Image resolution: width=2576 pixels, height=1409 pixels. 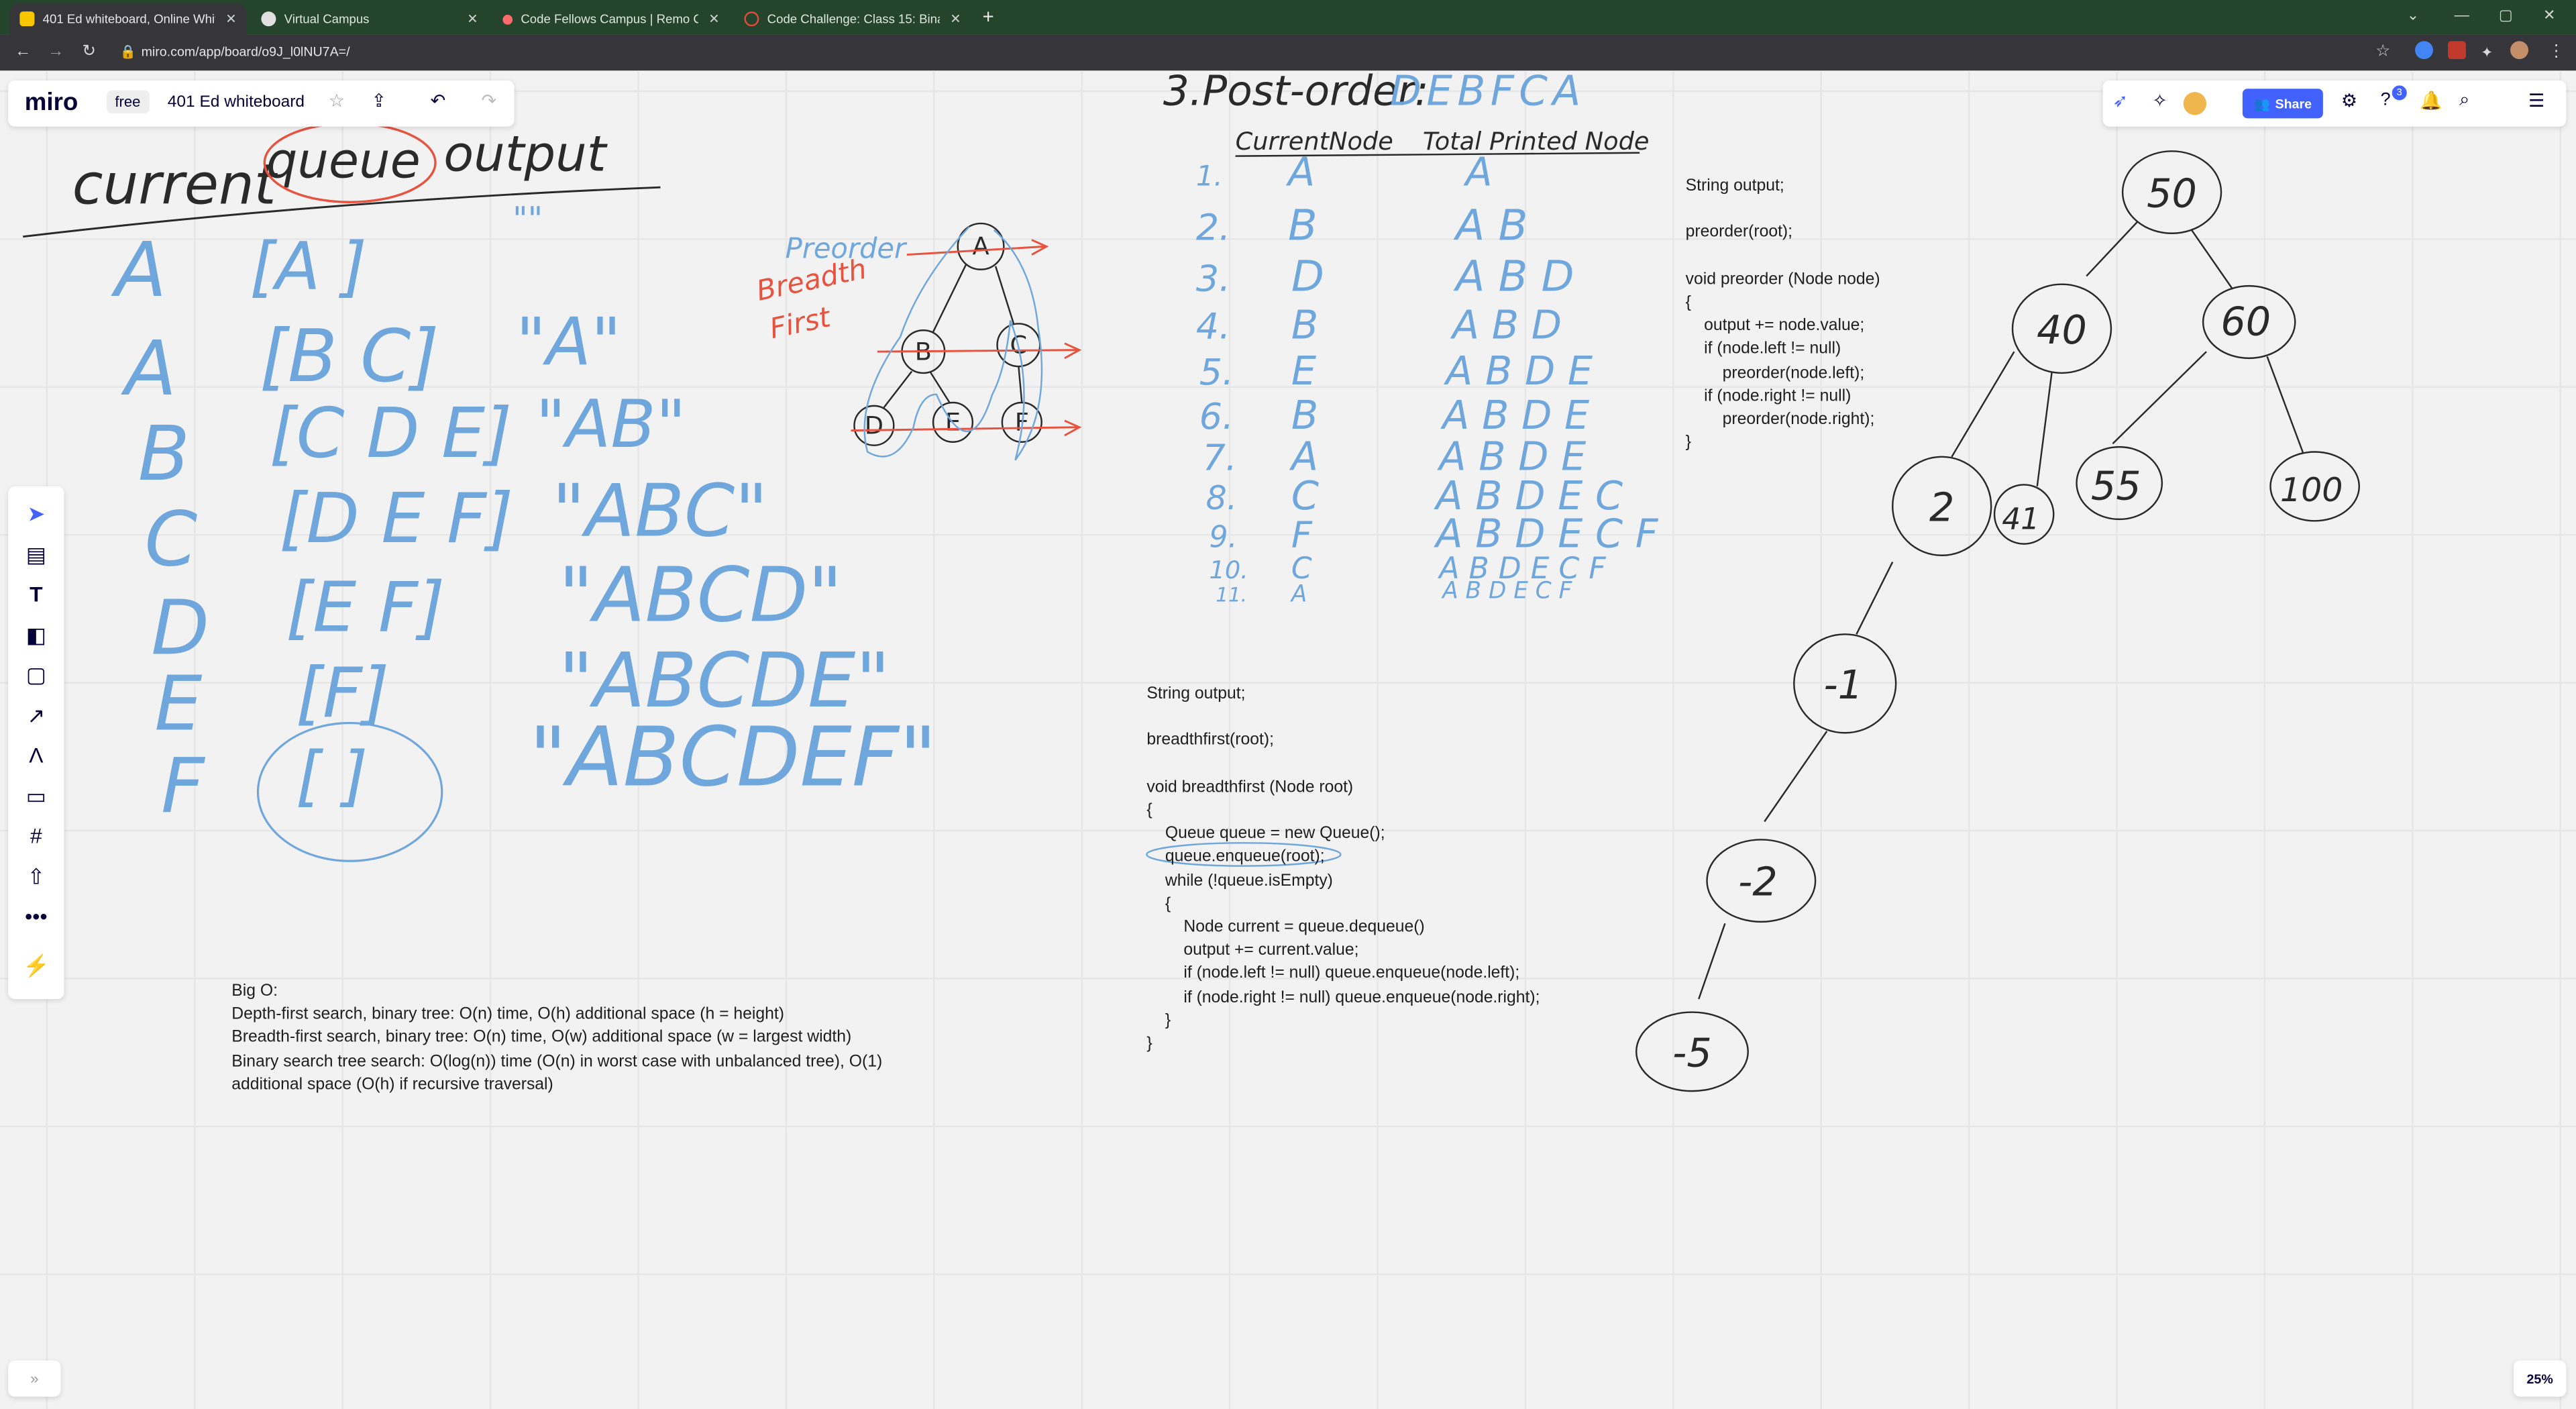 What do you see at coordinates (36, 594) in the screenshot?
I see `text-tool-icon: T` at bounding box center [36, 594].